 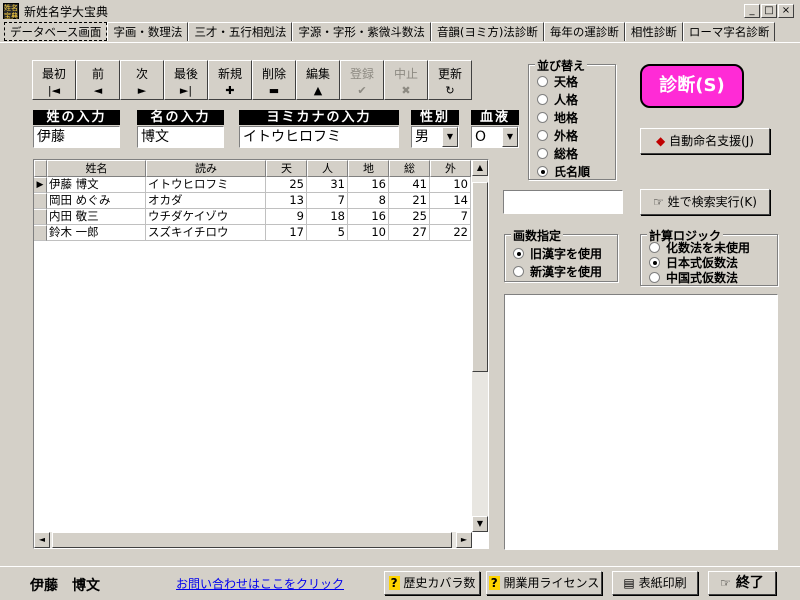 I want to click on column-header-ten: 天, so click(x=286, y=168).